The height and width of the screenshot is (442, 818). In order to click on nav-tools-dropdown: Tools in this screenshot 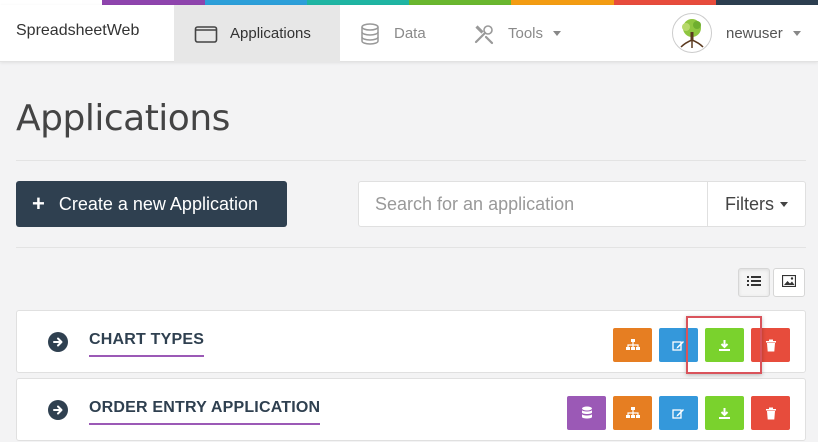, I will do `click(517, 33)`.